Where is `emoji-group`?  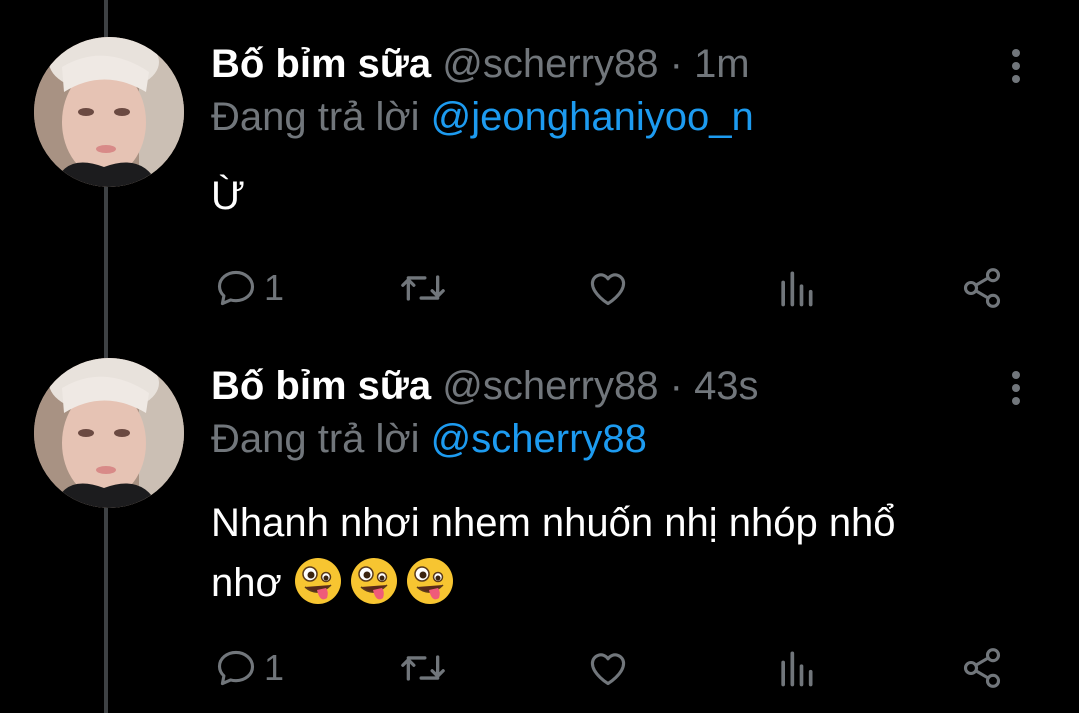 emoji-group is located at coordinates (377, 581).